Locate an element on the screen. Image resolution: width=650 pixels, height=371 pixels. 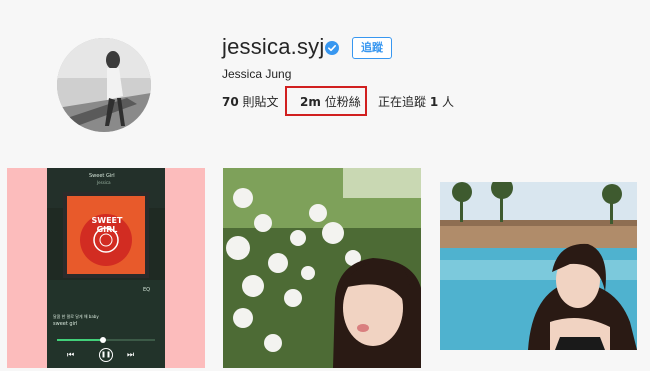
following-suffix: 人 is located at coordinates (448, 102).